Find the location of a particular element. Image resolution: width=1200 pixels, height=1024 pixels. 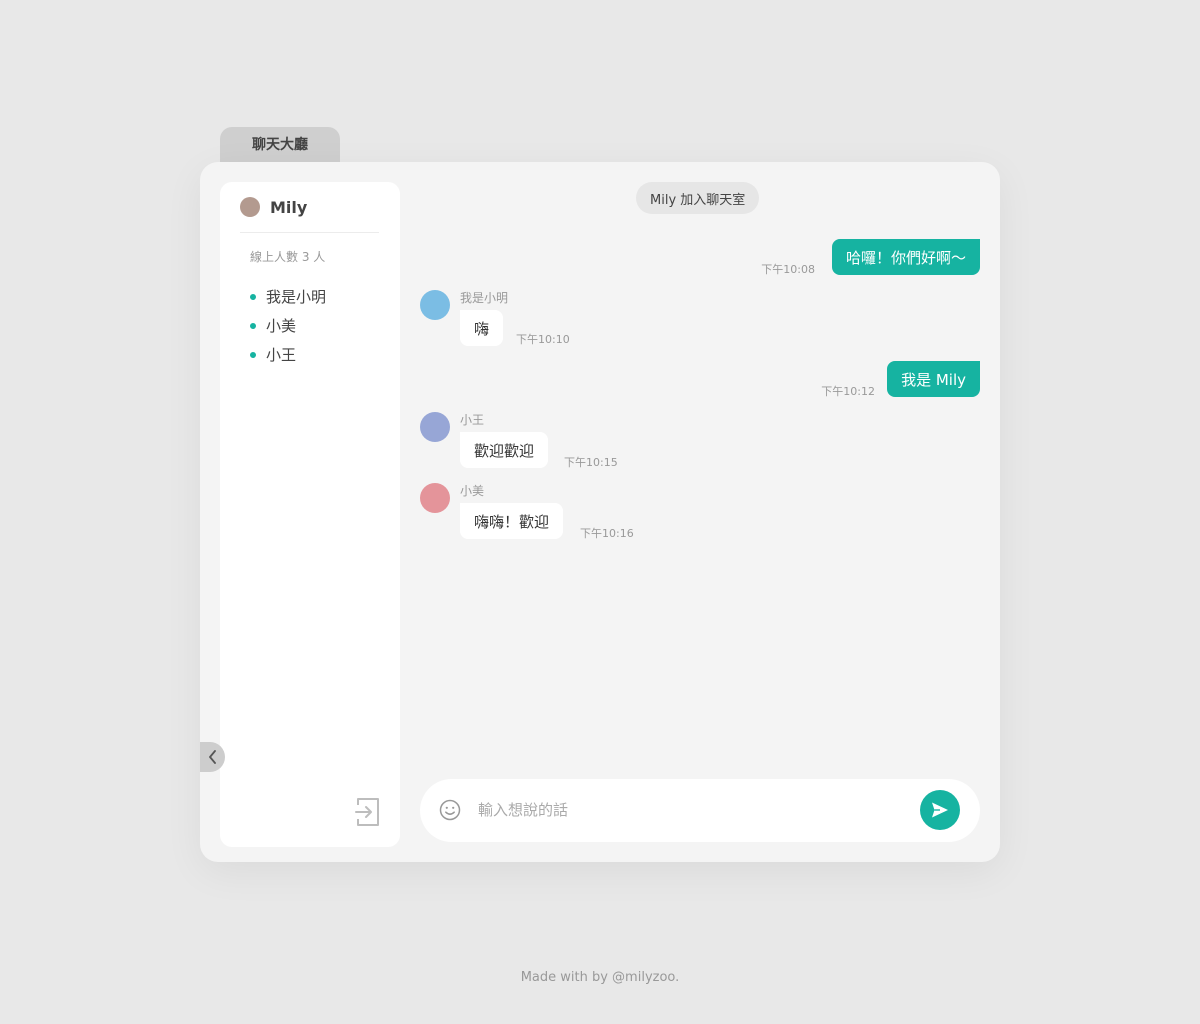

online-user-item: 小美 is located at coordinates (288, 325).